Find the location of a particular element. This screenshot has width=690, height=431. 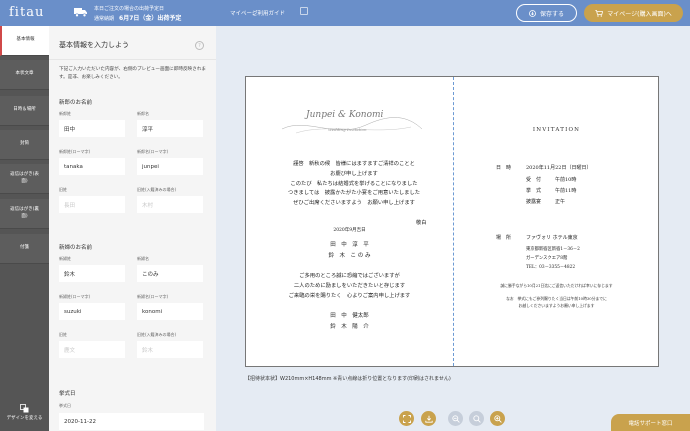

greeting-line: 謹啓 新秋の候 皆様にはますますご清祥のことと is located at coordinates (354, 164).